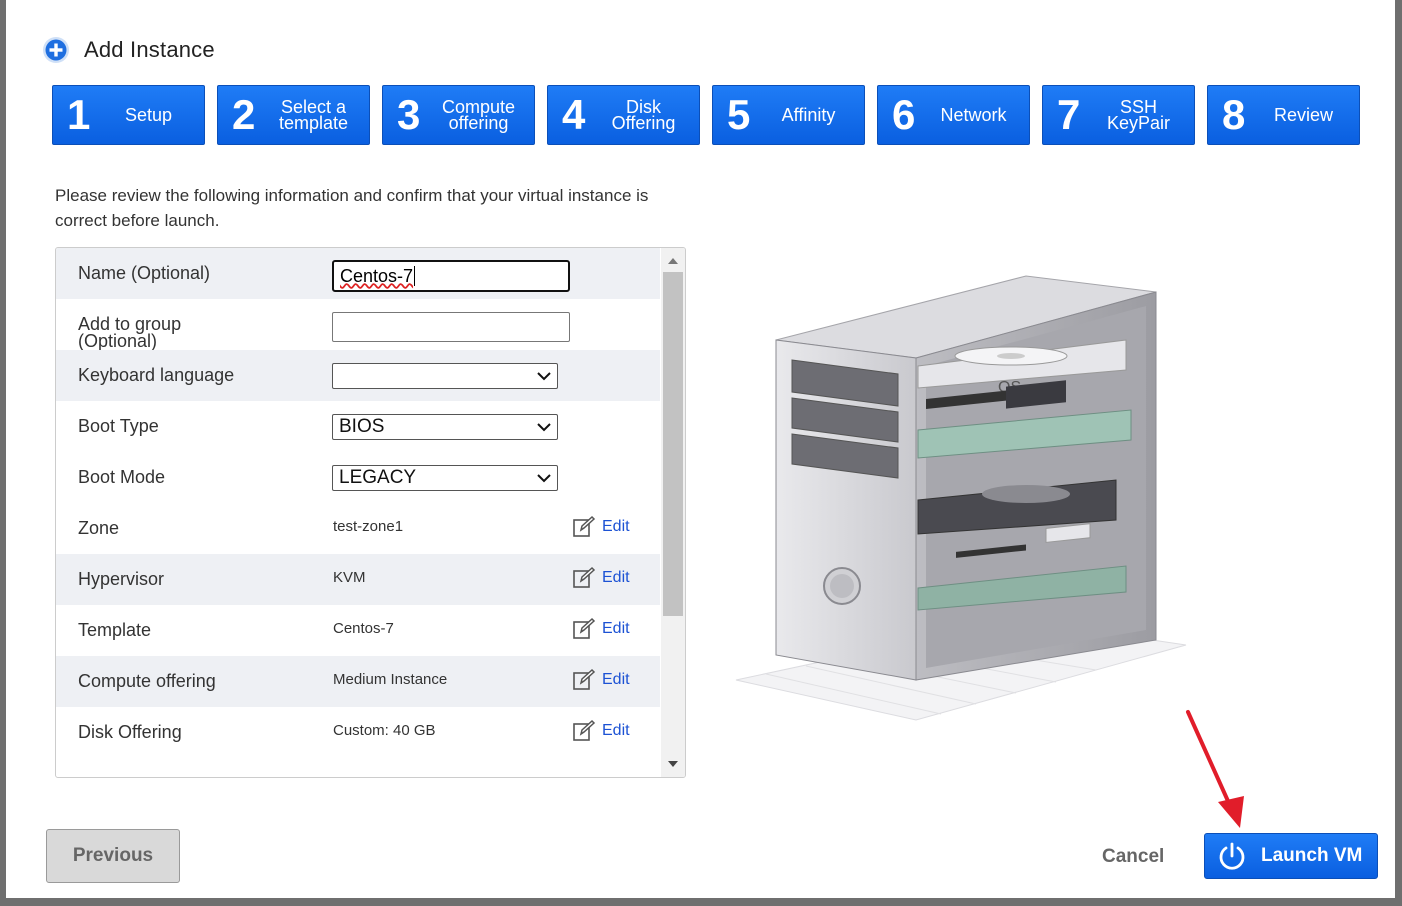 This screenshot has width=1402, height=906. What do you see at coordinates (313, 115) in the screenshot?
I see `step-label: Select a template` at bounding box center [313, 115].